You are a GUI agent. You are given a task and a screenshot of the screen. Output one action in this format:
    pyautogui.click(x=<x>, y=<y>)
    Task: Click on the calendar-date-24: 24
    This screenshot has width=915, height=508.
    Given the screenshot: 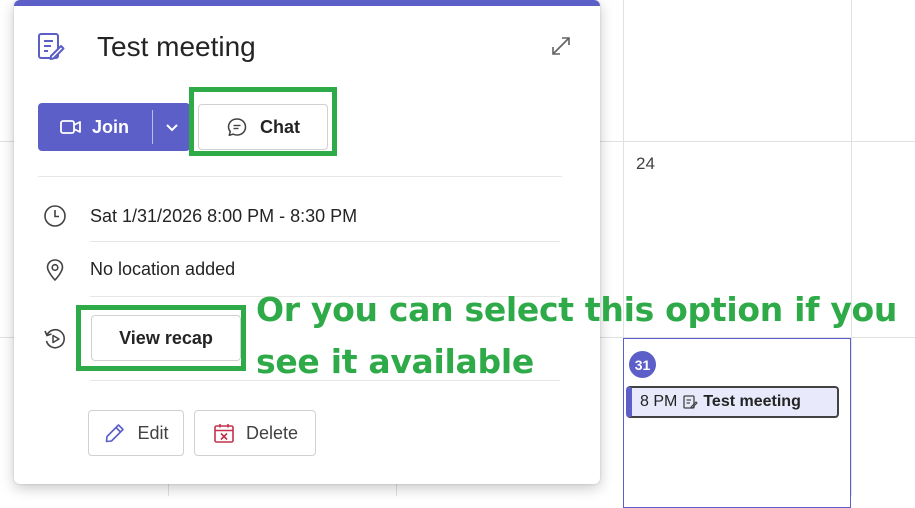 What is the action you would take?
    pyautogui.click(x=645, y=164)
    